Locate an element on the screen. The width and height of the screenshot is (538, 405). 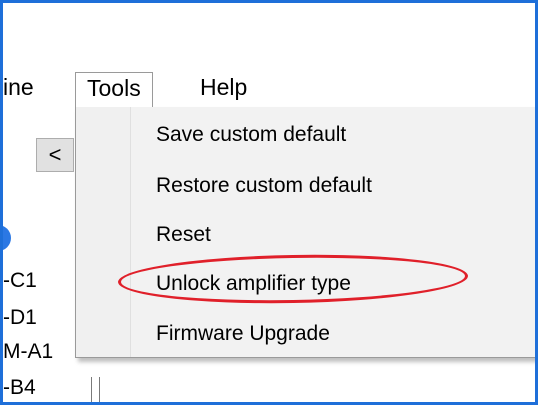
menu-icon-gutter is located at coordinates (103, 232).